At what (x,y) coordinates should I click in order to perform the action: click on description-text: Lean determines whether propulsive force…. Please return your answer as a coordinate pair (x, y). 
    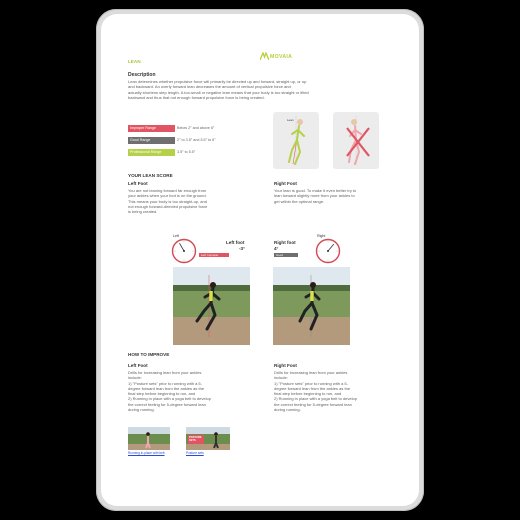
    Looking at the image, I should click on (218, 89).